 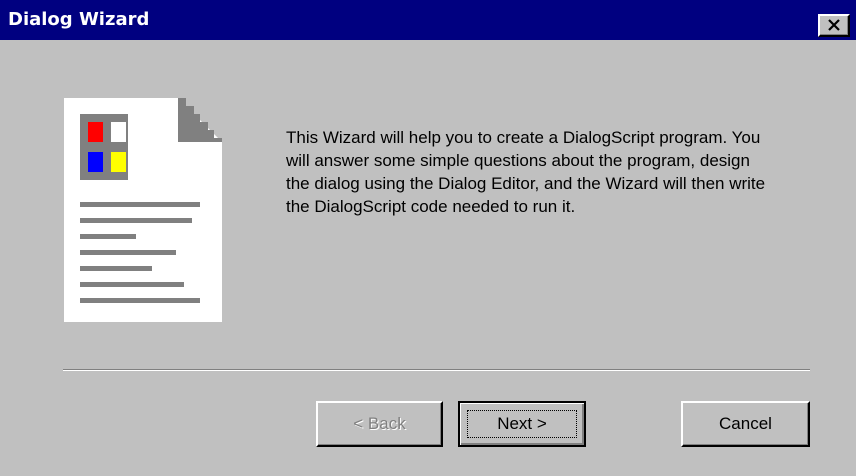 I want to click on back-button: < Back, so click(x=379, y=424).